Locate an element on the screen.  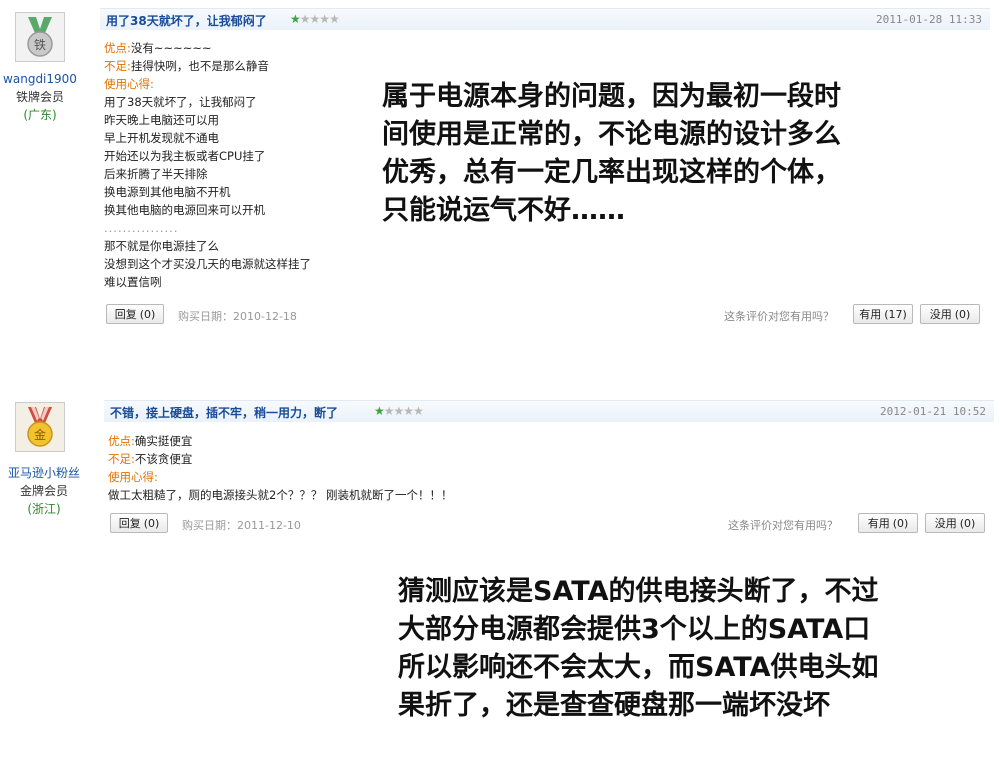
cons-text: 不该贪便宜 is located at coordinates (163, 459).